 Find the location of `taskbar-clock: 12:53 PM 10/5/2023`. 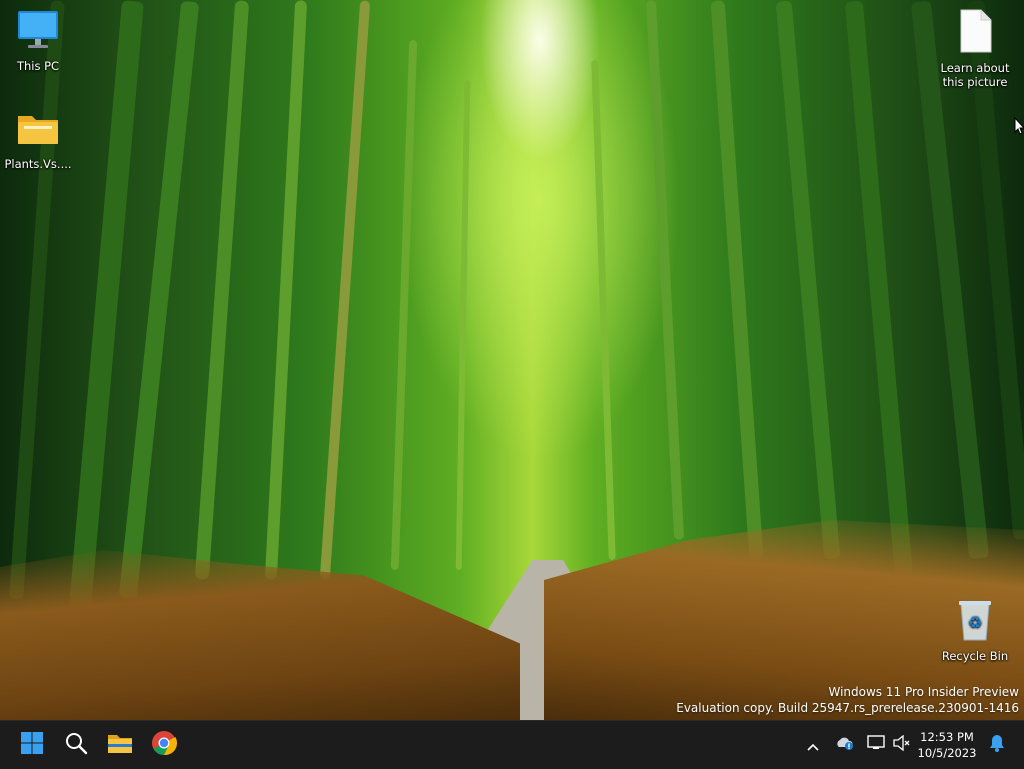

taskbar-clock: 12:53 PM 10/5/2023 is located at coordinates (947, 745).